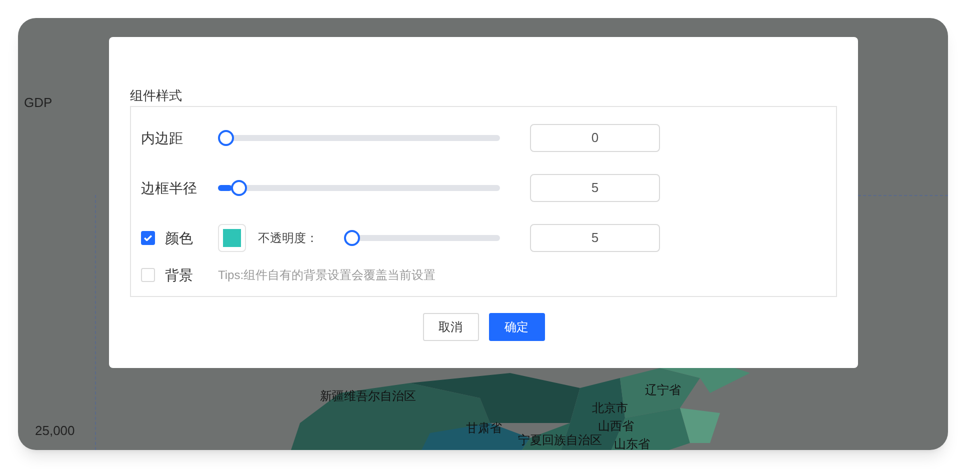  I want to click on map-label: 新疆维吾尔自治区, so click(368, 396).